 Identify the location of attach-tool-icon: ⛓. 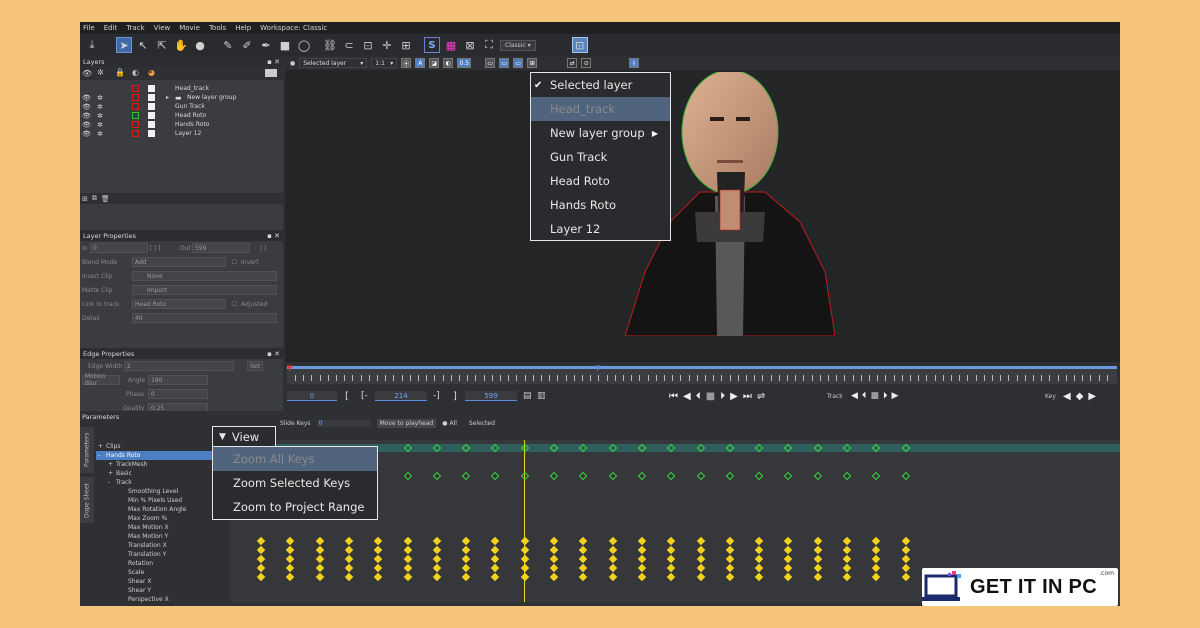
(330, 45).